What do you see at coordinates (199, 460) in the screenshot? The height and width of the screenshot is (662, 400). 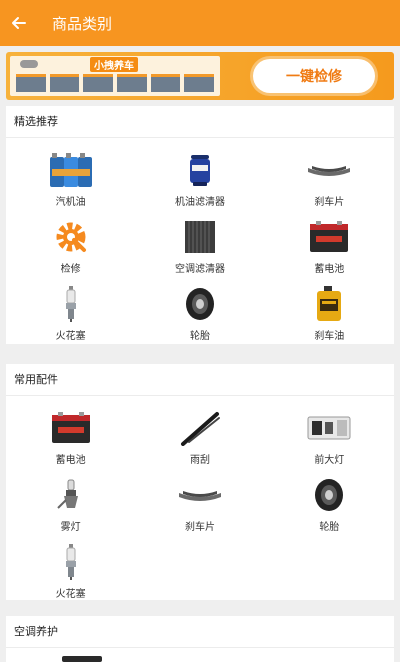 I see `category-label: 雨刮` at bounding box center [199, 460].